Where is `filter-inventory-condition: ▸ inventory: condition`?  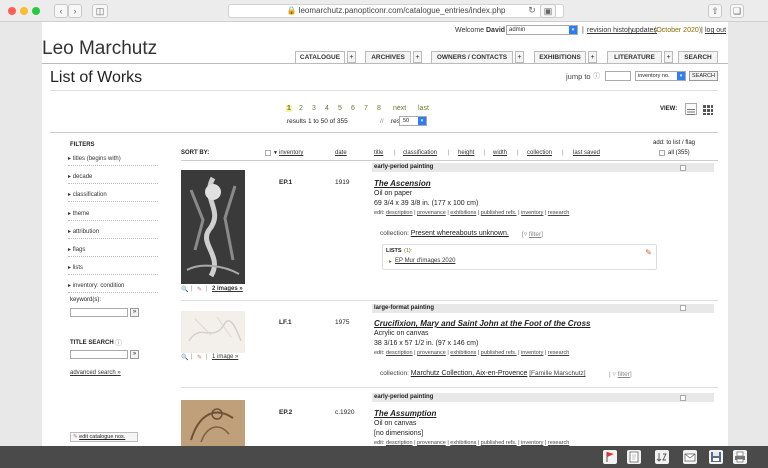 filter-inventory-condition: ▸ inventory: condition is located at coordinates (113, 286).